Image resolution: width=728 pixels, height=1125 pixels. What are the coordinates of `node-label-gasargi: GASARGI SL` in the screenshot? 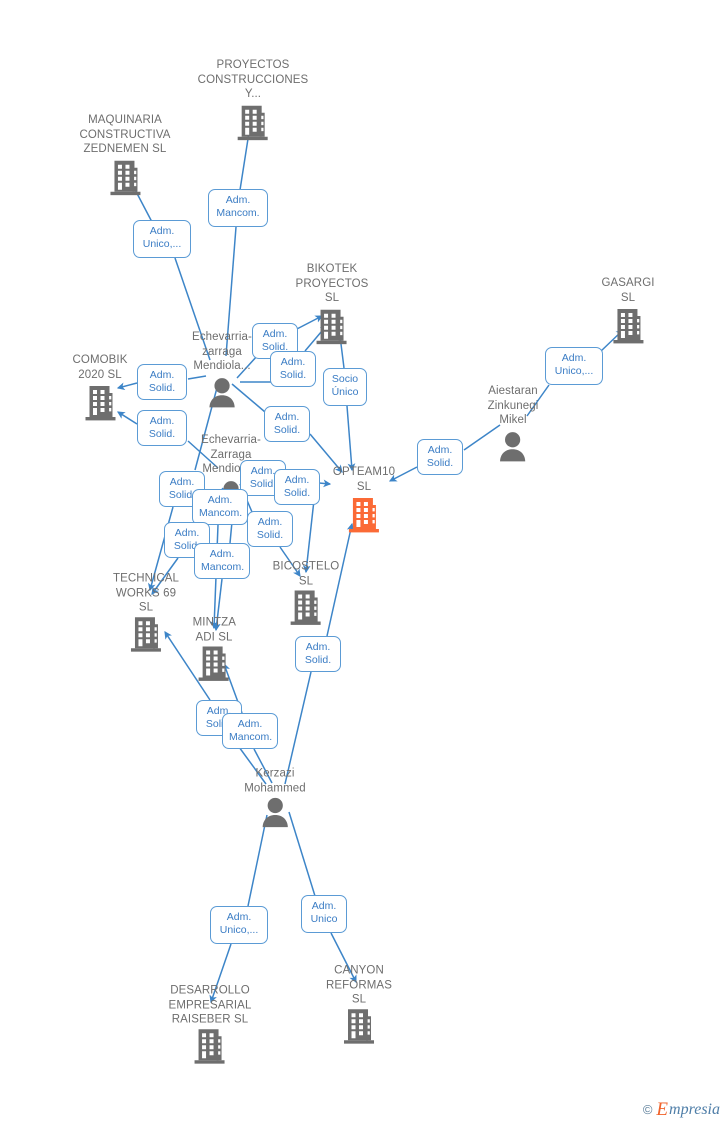 It's located at (628, 290).